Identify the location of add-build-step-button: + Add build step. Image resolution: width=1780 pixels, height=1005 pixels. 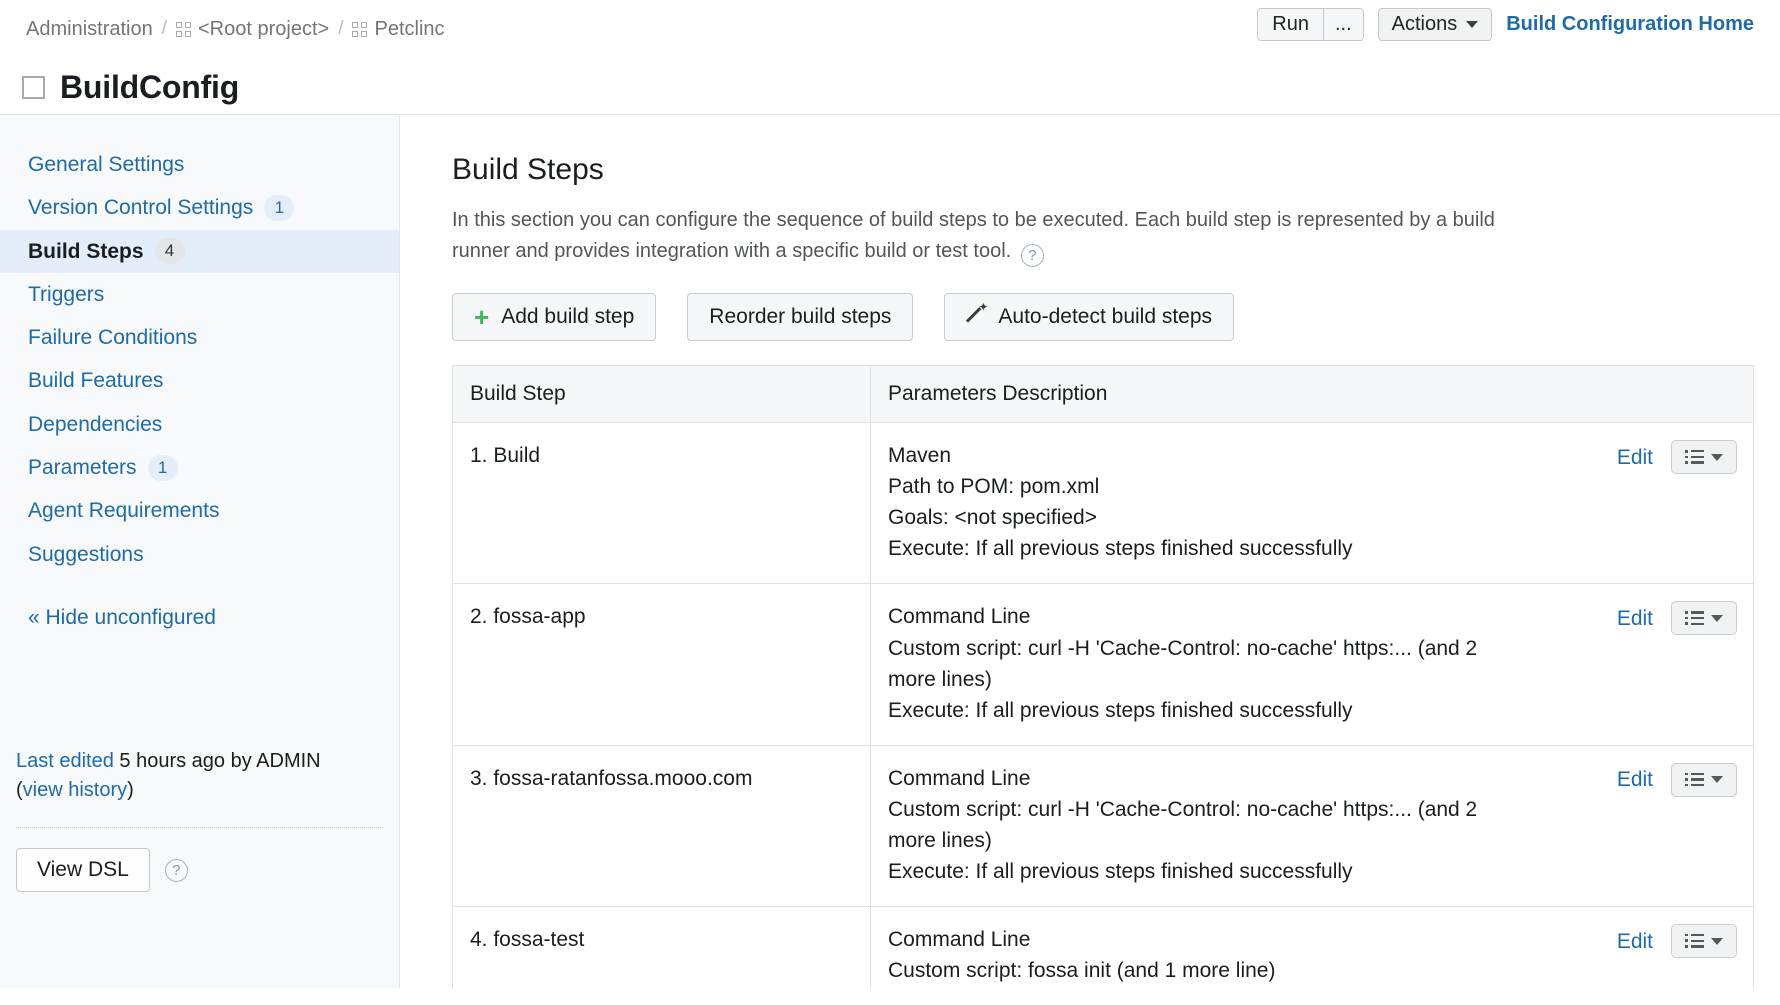
(554, 317).